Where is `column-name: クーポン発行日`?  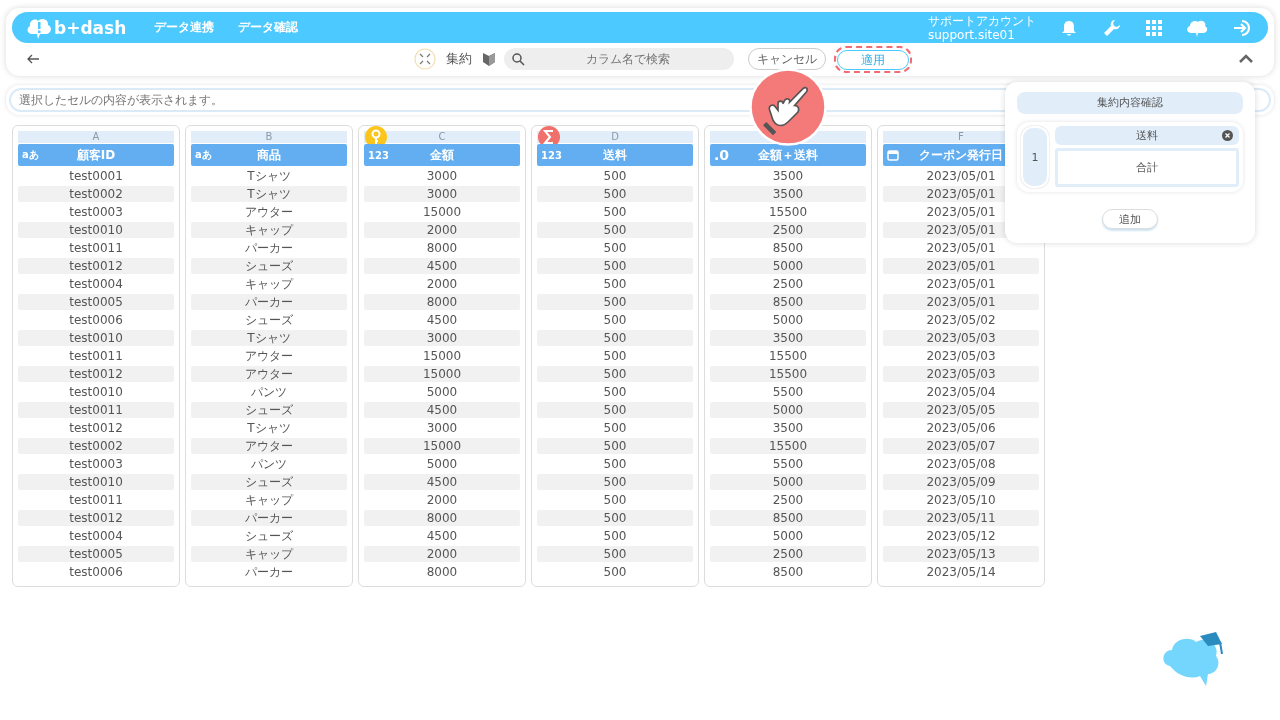 column-name: クーポン発行日 is located at coordinates (961, 155).